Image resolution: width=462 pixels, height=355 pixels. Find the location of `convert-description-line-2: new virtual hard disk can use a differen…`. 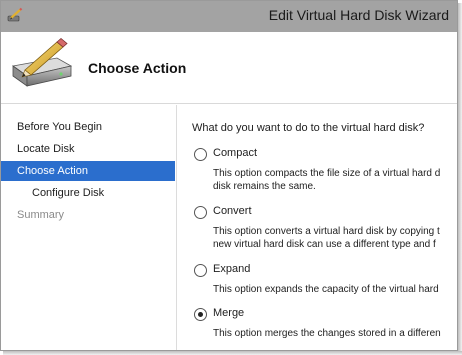

convert-description-line-2: new virtual hard disk can use a differen… is located at coordinates (324, 244).